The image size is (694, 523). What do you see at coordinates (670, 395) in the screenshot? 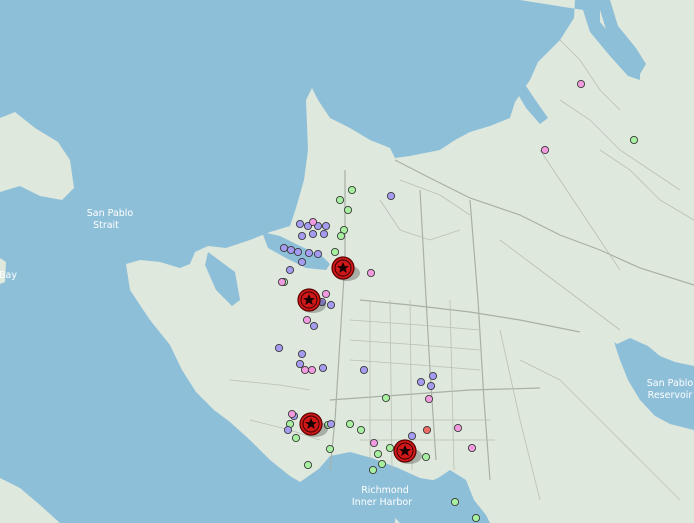
I see `label-reservoir-line2: Reservoir` at bounding box center [670, 395].